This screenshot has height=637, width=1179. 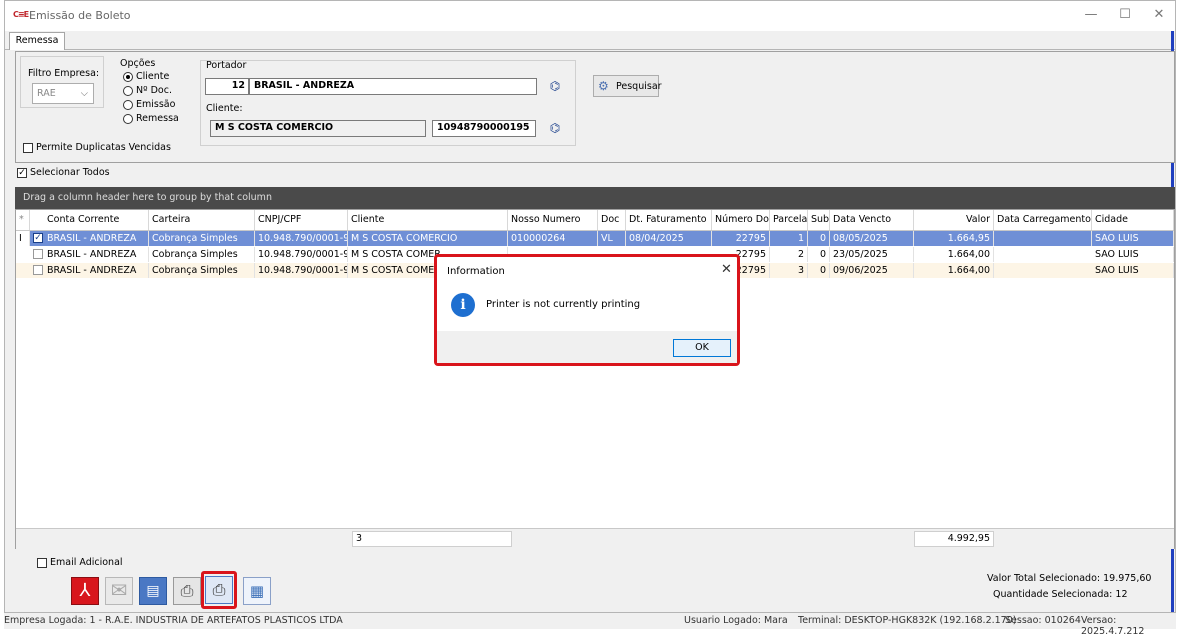 I want to click on permite-duplicatas-label: Permite Duplicatas Vencidas, so click(x=103, y=147).